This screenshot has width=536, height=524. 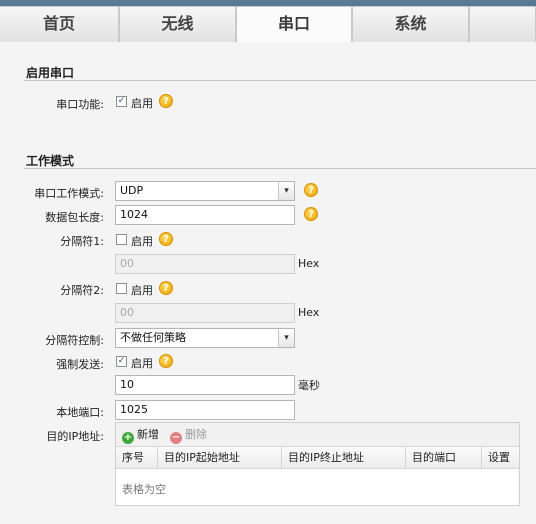 I want to click on table-header: 序号 目的IP起始地址 目的IP终止地址 目的端口 设置, so click(x=317, y=458).